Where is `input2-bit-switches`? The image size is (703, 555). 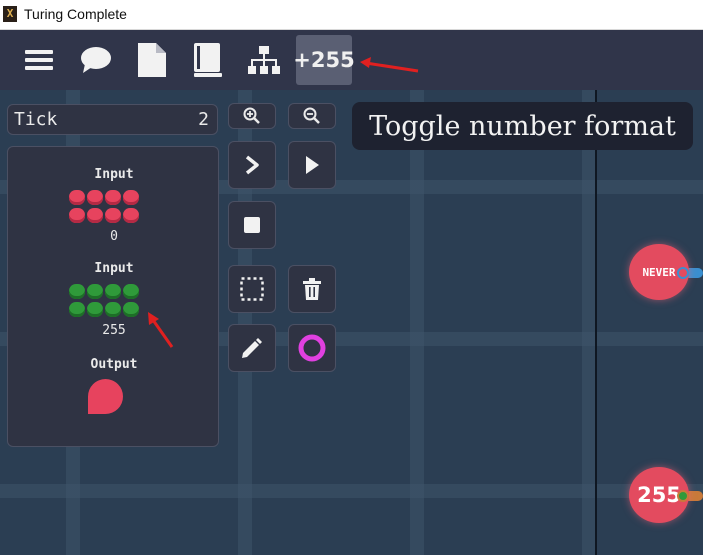
input2-bit-switches is located at coordinates (106, 301).